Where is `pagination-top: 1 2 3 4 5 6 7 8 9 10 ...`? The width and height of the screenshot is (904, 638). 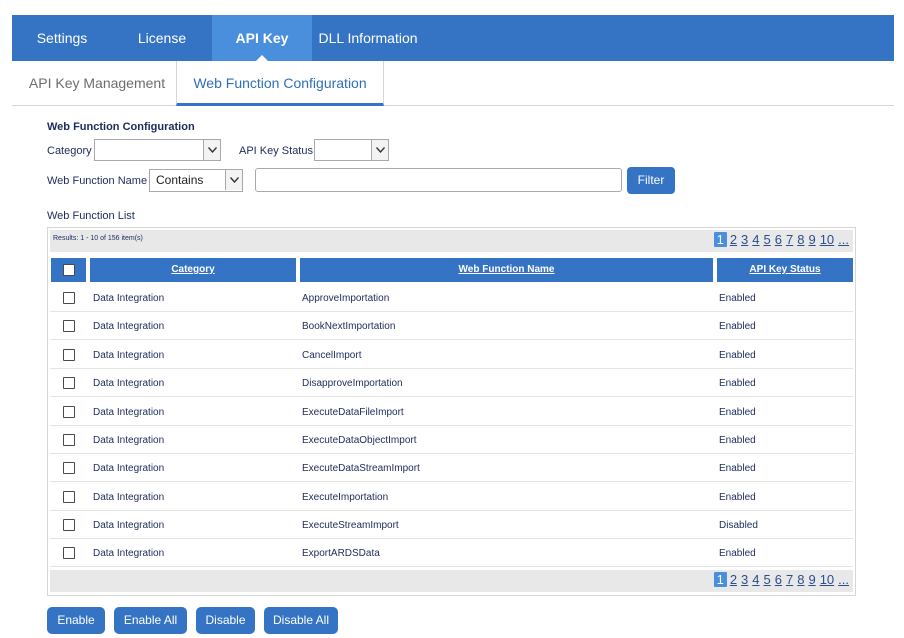 pagination-top: 1 2 3 4 5 6 7 8 9 10 ... is located at coordinates (781, 239).